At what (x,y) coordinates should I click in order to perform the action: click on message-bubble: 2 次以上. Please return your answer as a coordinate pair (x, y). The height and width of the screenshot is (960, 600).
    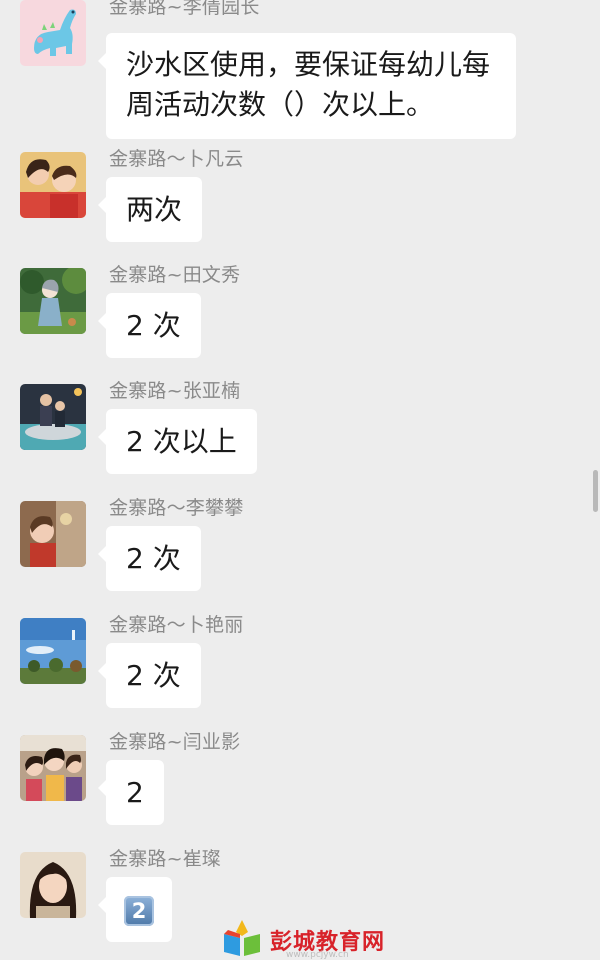
    Looking at the image, I should click on (177, 441).